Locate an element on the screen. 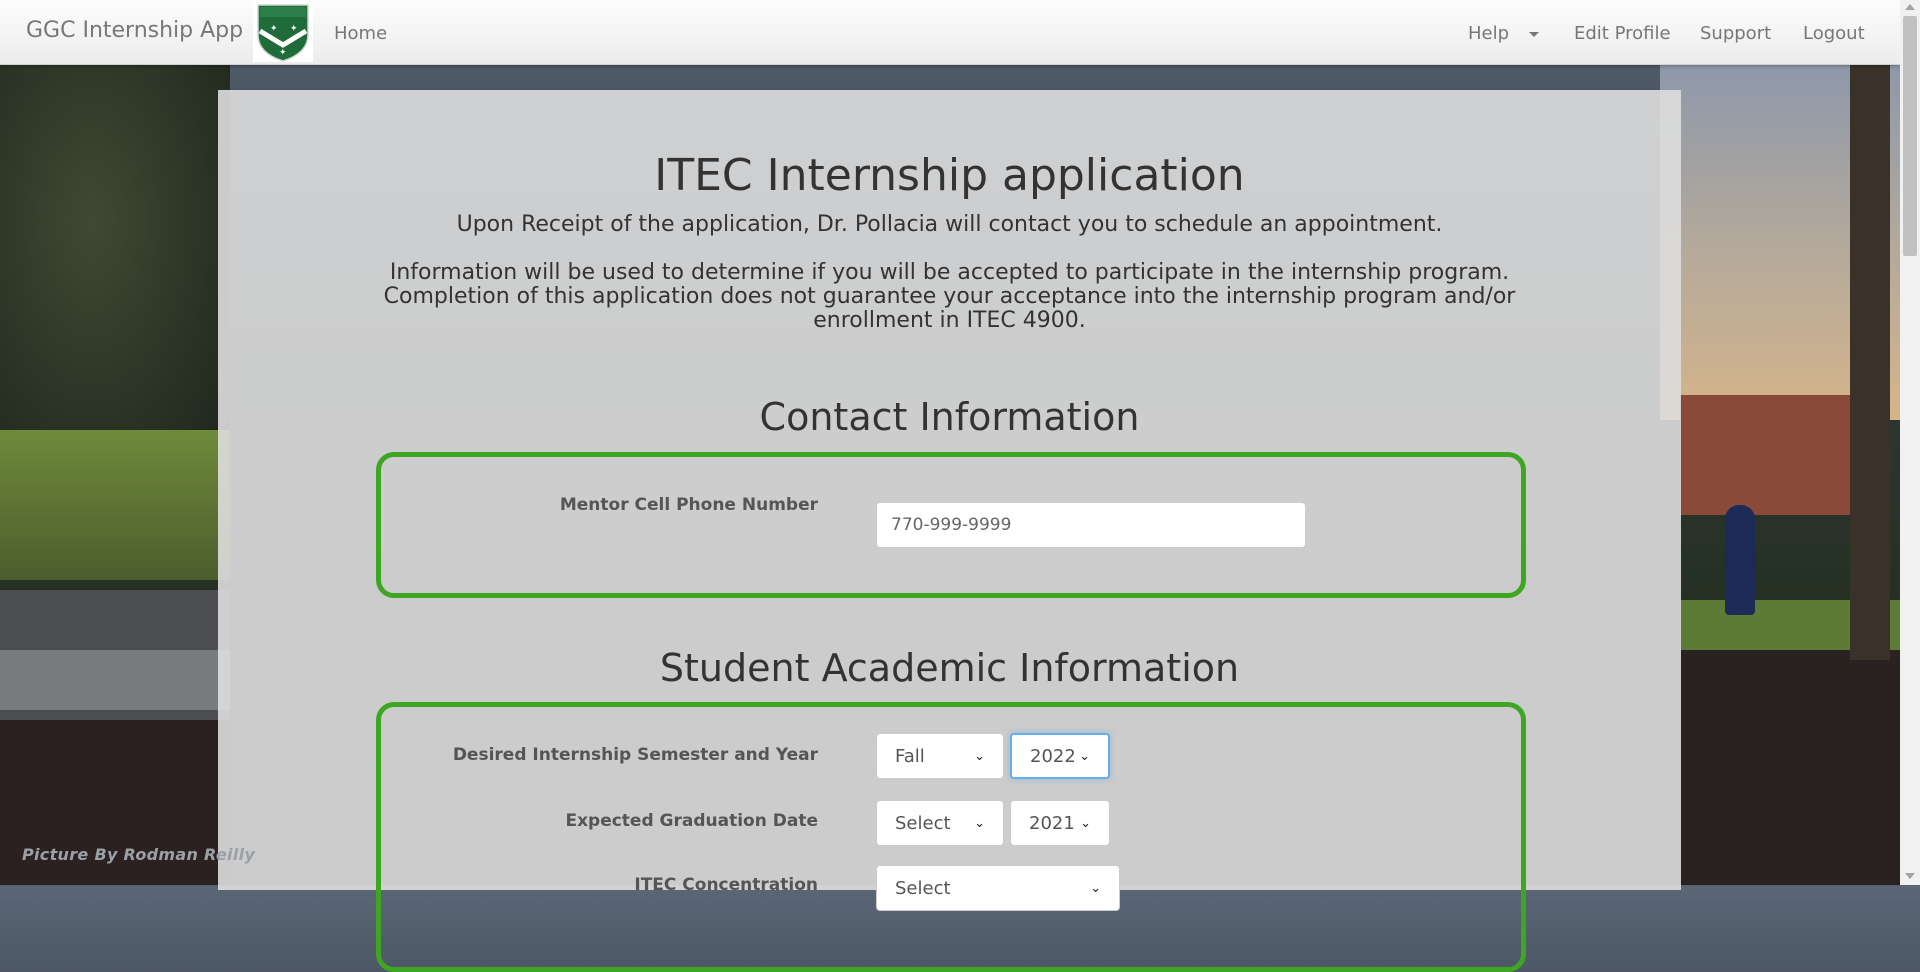  brand-link: GGC Internship App is located at coordinates (134, 30).